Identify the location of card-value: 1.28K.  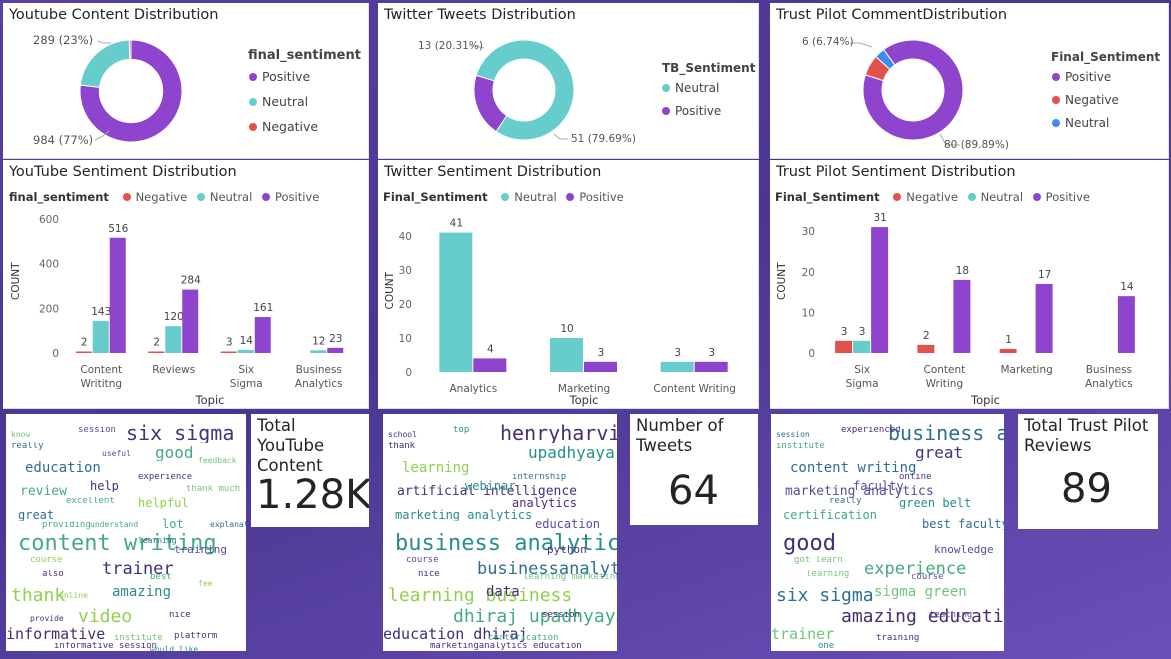
(312, 495).